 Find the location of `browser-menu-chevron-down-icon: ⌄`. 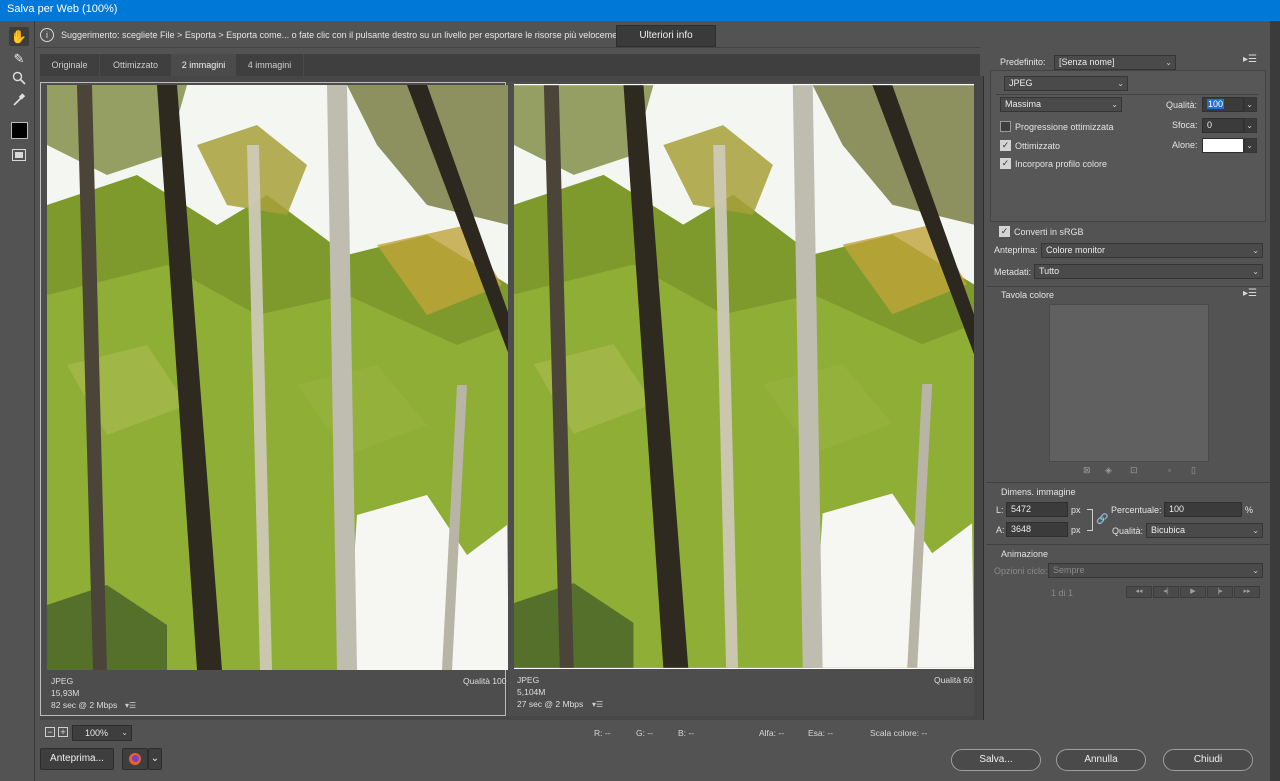

browser-menu-chevron-down-icon: ⌄ is located at coordinates (155, 759).